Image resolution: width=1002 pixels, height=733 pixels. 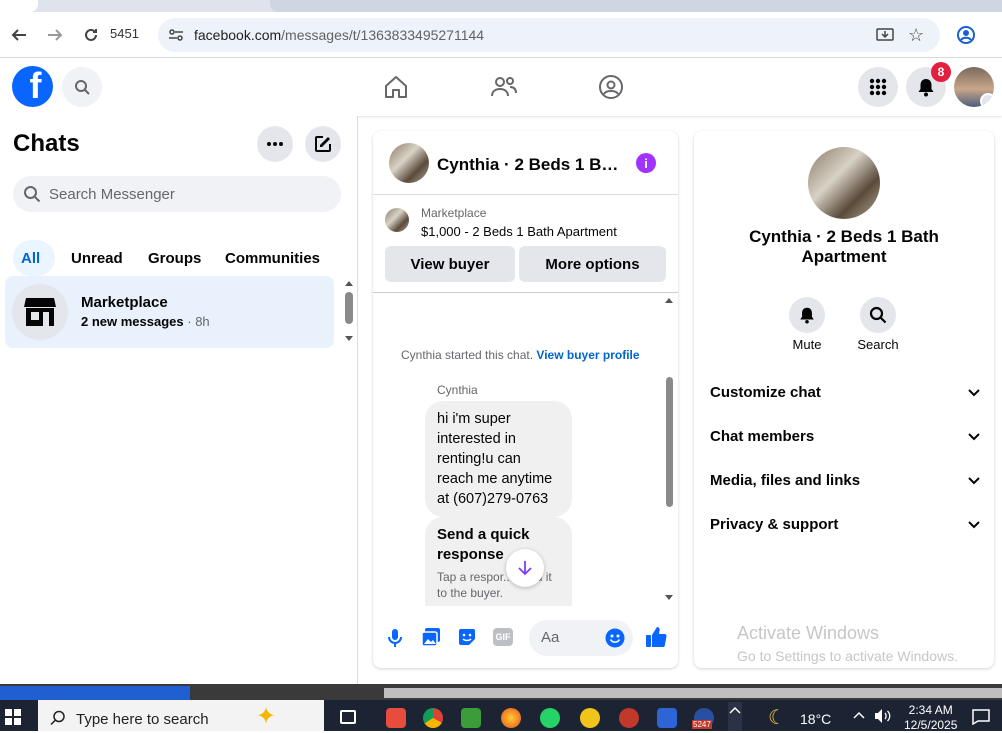 I want to click on search-label: Search, so click(x=878, y=344).